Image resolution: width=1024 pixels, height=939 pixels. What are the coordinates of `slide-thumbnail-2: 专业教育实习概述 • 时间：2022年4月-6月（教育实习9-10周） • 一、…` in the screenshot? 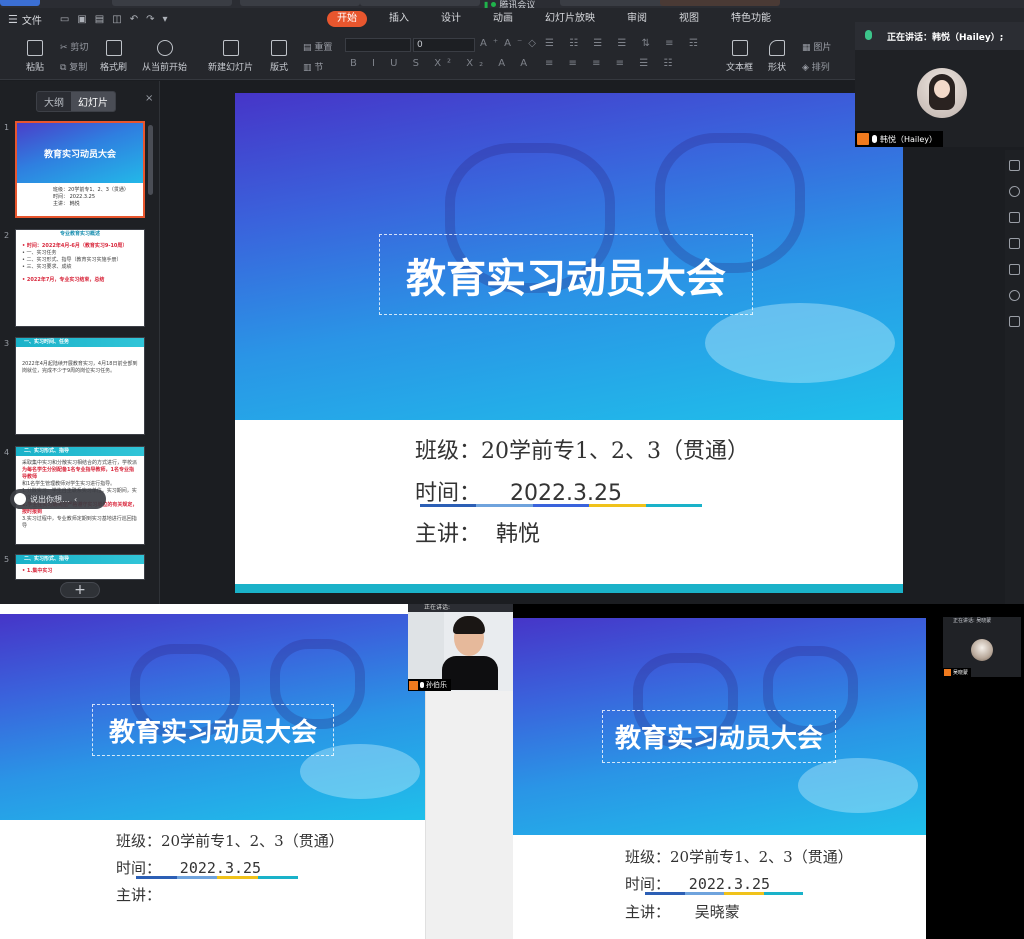 It's located at (80, 278).